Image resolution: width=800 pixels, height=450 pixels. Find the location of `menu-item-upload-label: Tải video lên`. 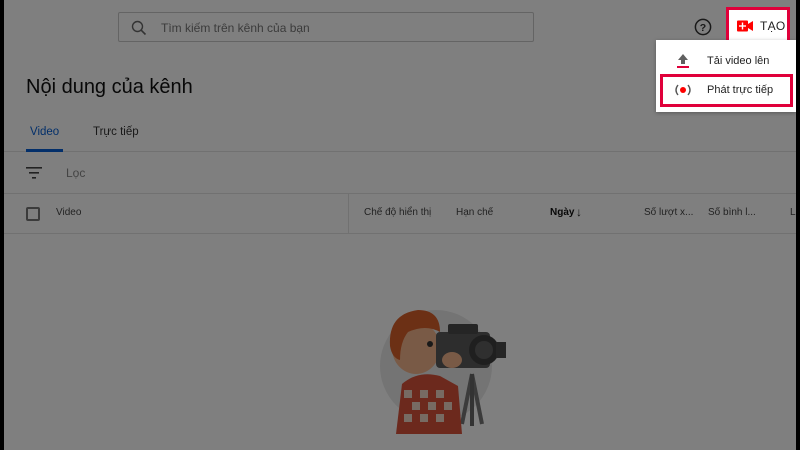

menu-item-upload-label: Tải video lên is located at coordinates (738, 61).